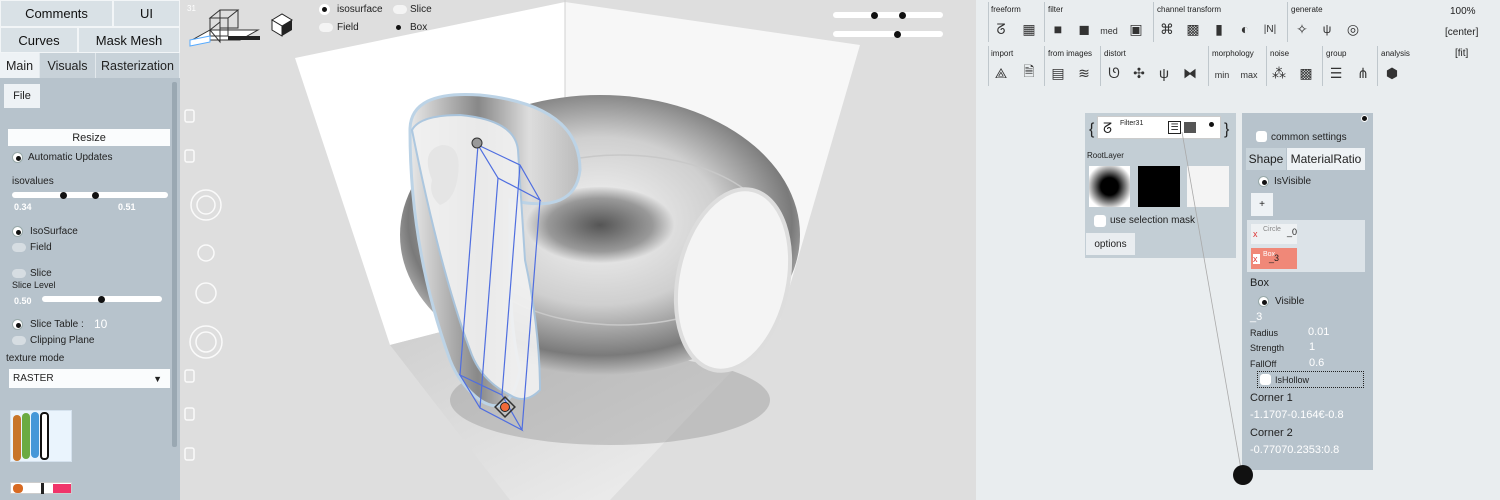  I want to click on corner2-value: -0.77070.2353:0.8, so click(1294, 450).